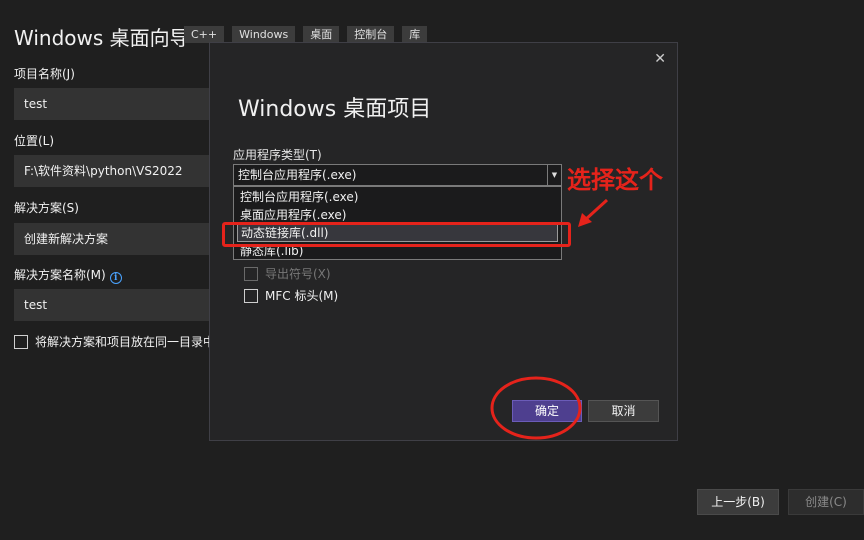  What do you see at coordinates (536, 408) in the screenshot?
I see `annotation-circle` at bounding box center [536, 408].